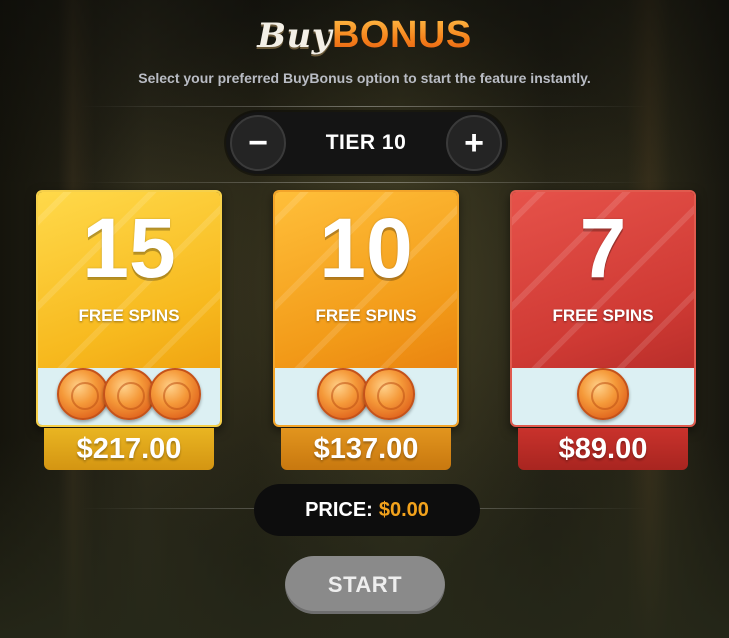 The height and width of the screenshot is (638, 729). I want to click on tier-decrease-button: −, so click(258, 143).